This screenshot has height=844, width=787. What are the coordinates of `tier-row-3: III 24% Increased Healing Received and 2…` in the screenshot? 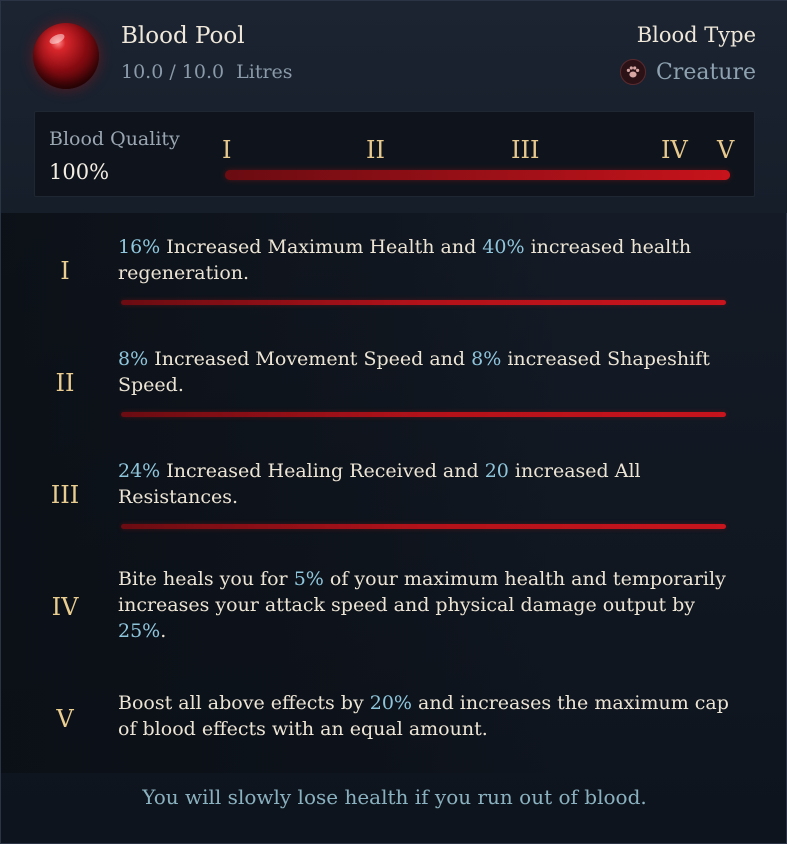 It's located at (394, 493).